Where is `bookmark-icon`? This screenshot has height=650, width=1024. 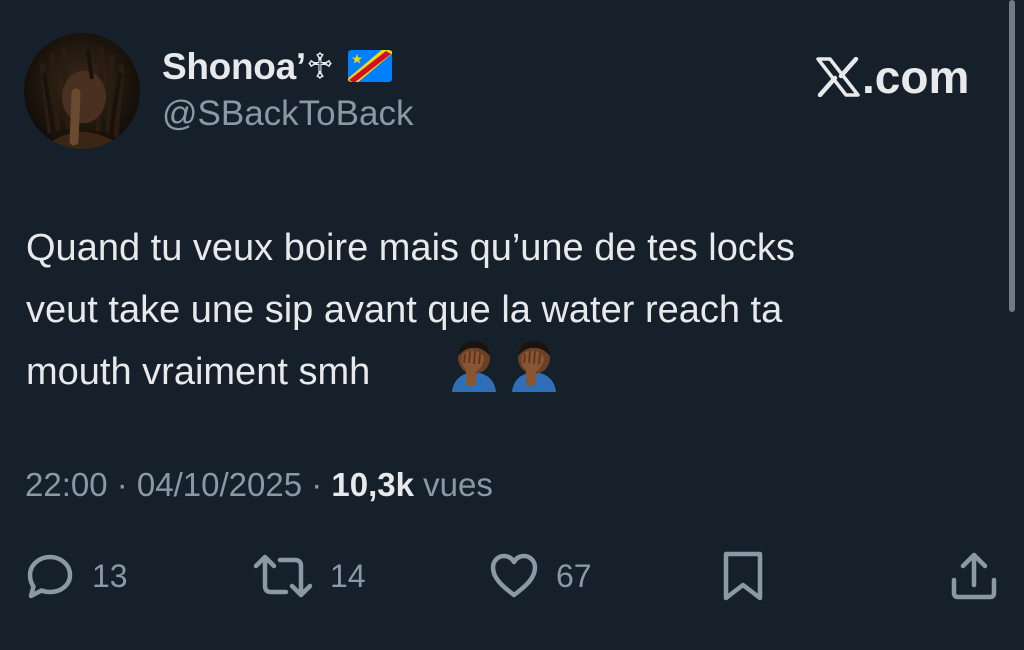 bookmark-icon is located at coordinates (743, 576).